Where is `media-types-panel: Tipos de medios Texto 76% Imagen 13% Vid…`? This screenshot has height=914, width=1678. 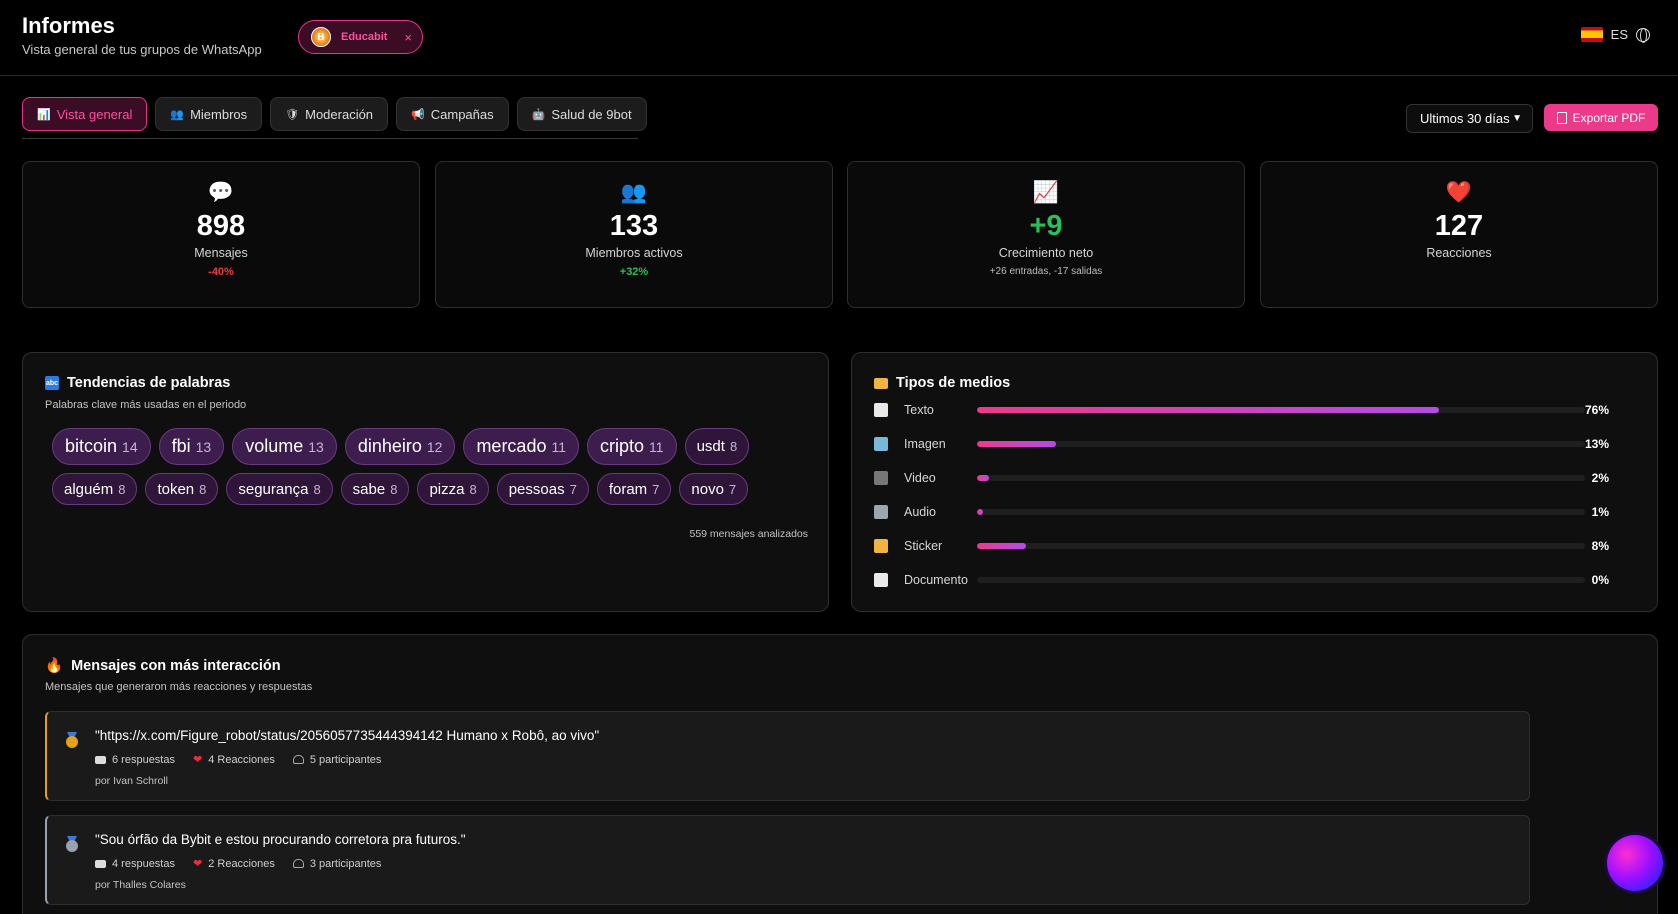
media-types-panel: Tipos de medios Texto 76% Imagen 13% Vid… is located at coordinates (1254, 482).